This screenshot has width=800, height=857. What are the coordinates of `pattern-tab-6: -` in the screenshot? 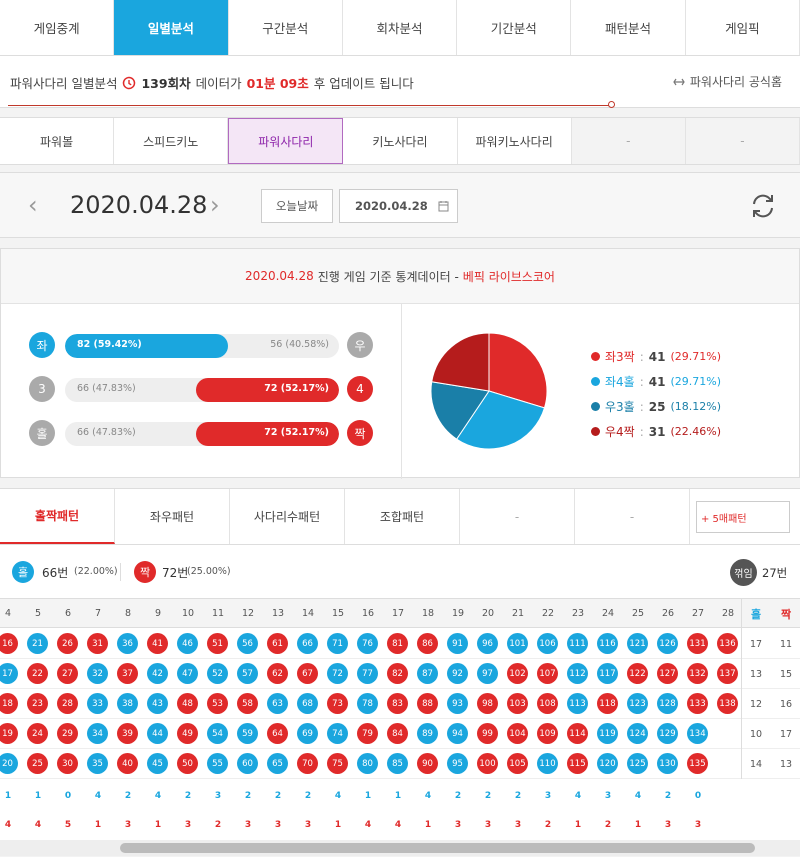 It's located at (632, 516).